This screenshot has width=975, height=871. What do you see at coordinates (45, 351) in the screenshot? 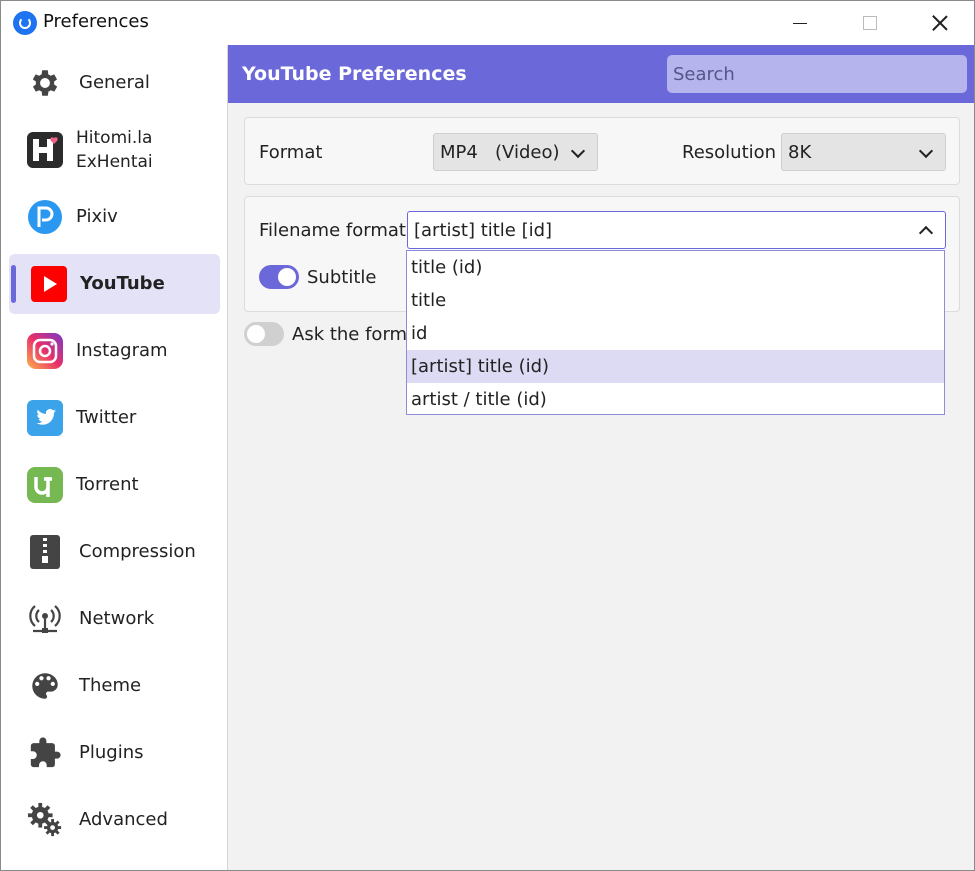
I see `instagram-icon` at bounding box center [45, 351].